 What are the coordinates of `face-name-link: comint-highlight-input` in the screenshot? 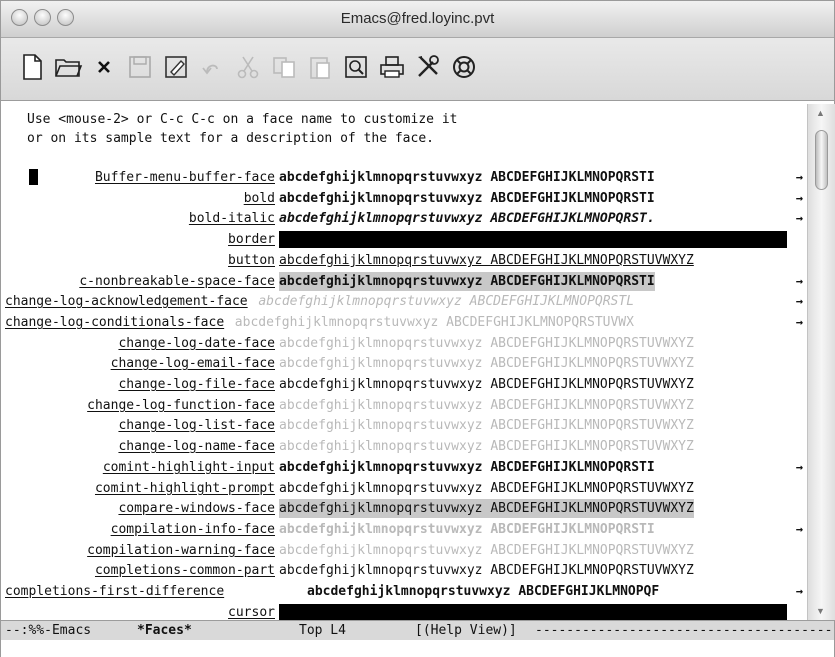 It's located at (189, 467).